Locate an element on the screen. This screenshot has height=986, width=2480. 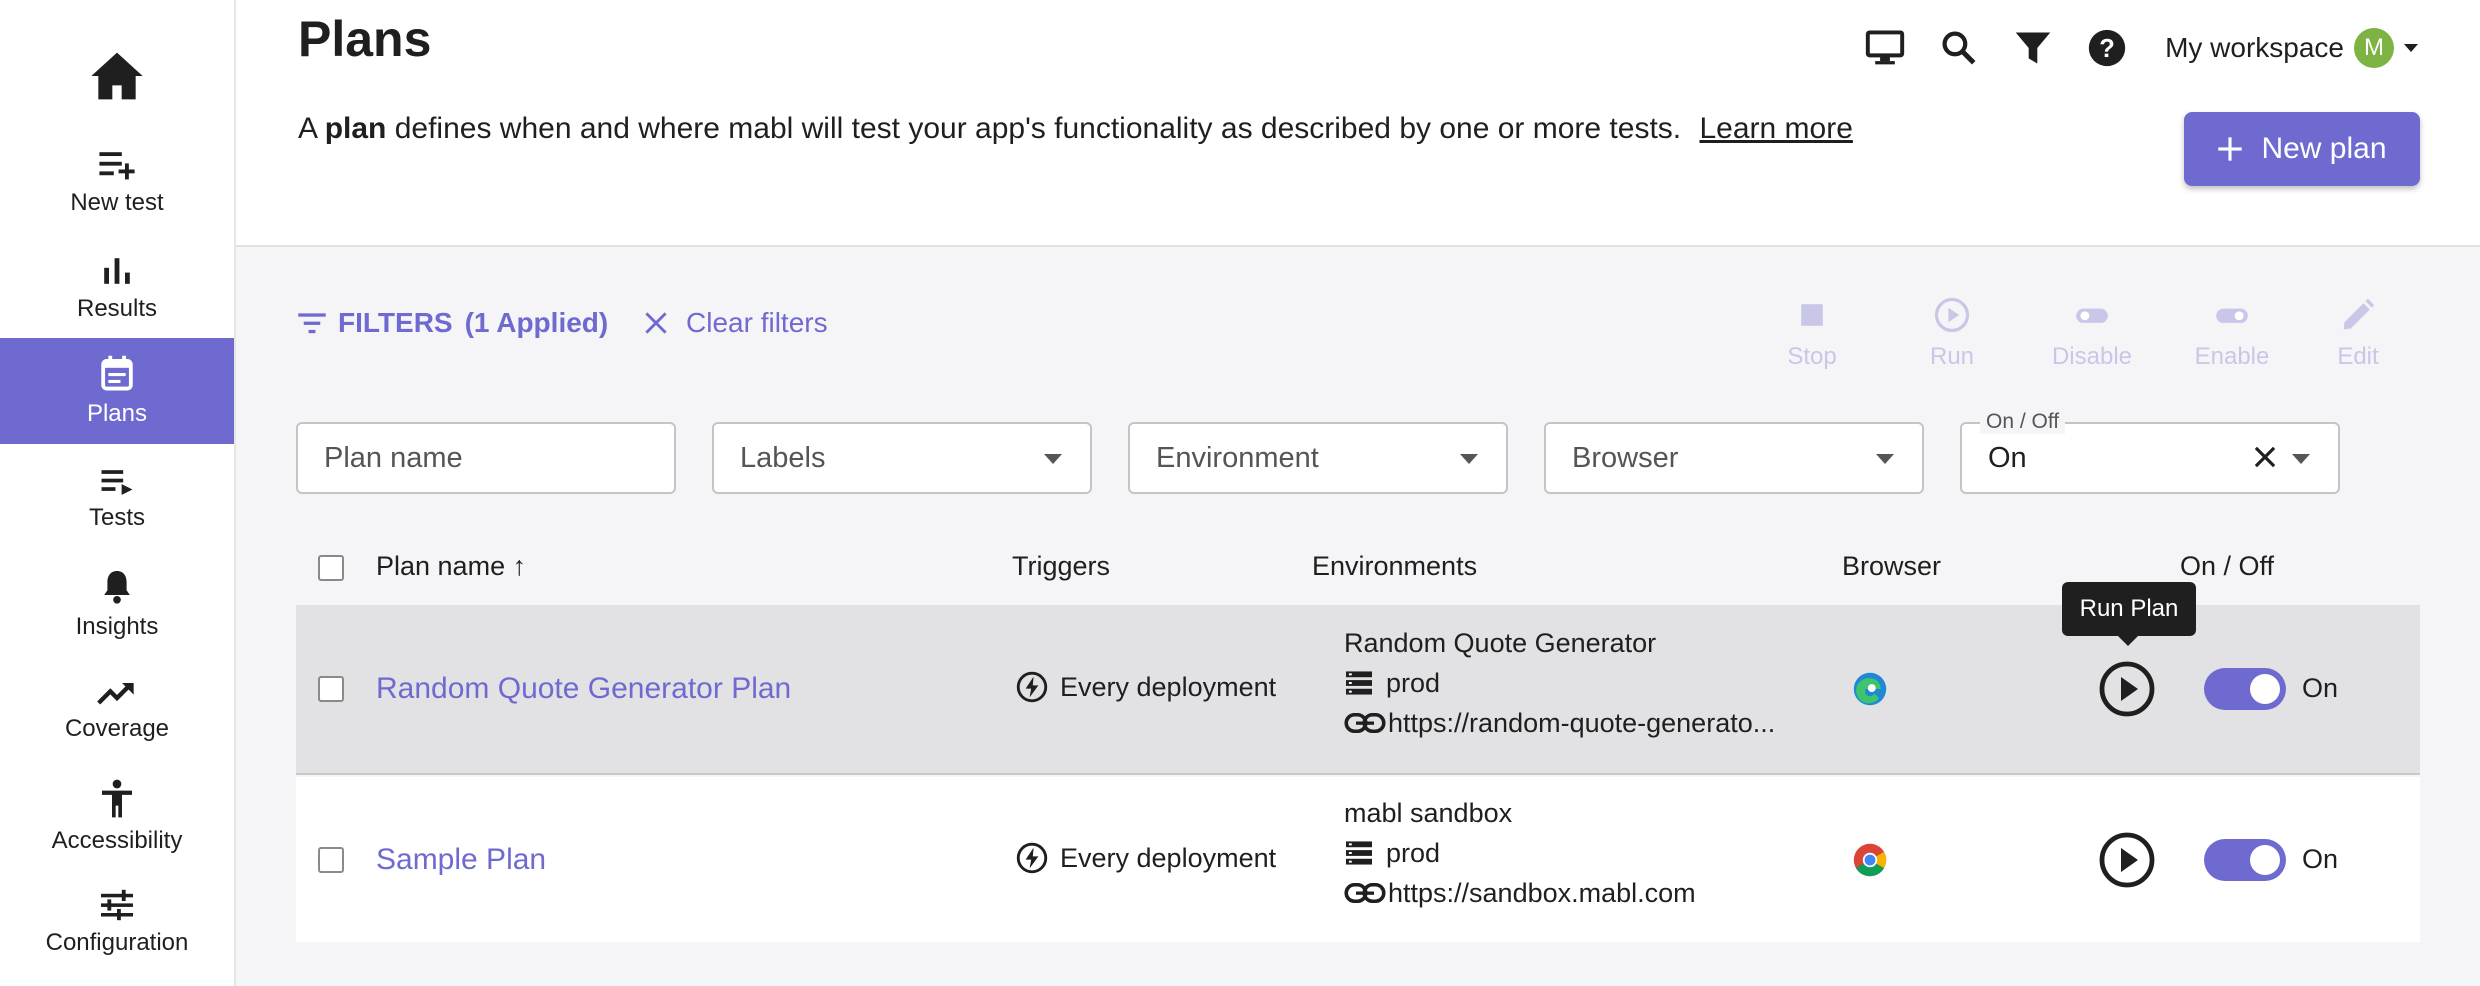
stop-label: Stop is located at coordinates (1812, 356).